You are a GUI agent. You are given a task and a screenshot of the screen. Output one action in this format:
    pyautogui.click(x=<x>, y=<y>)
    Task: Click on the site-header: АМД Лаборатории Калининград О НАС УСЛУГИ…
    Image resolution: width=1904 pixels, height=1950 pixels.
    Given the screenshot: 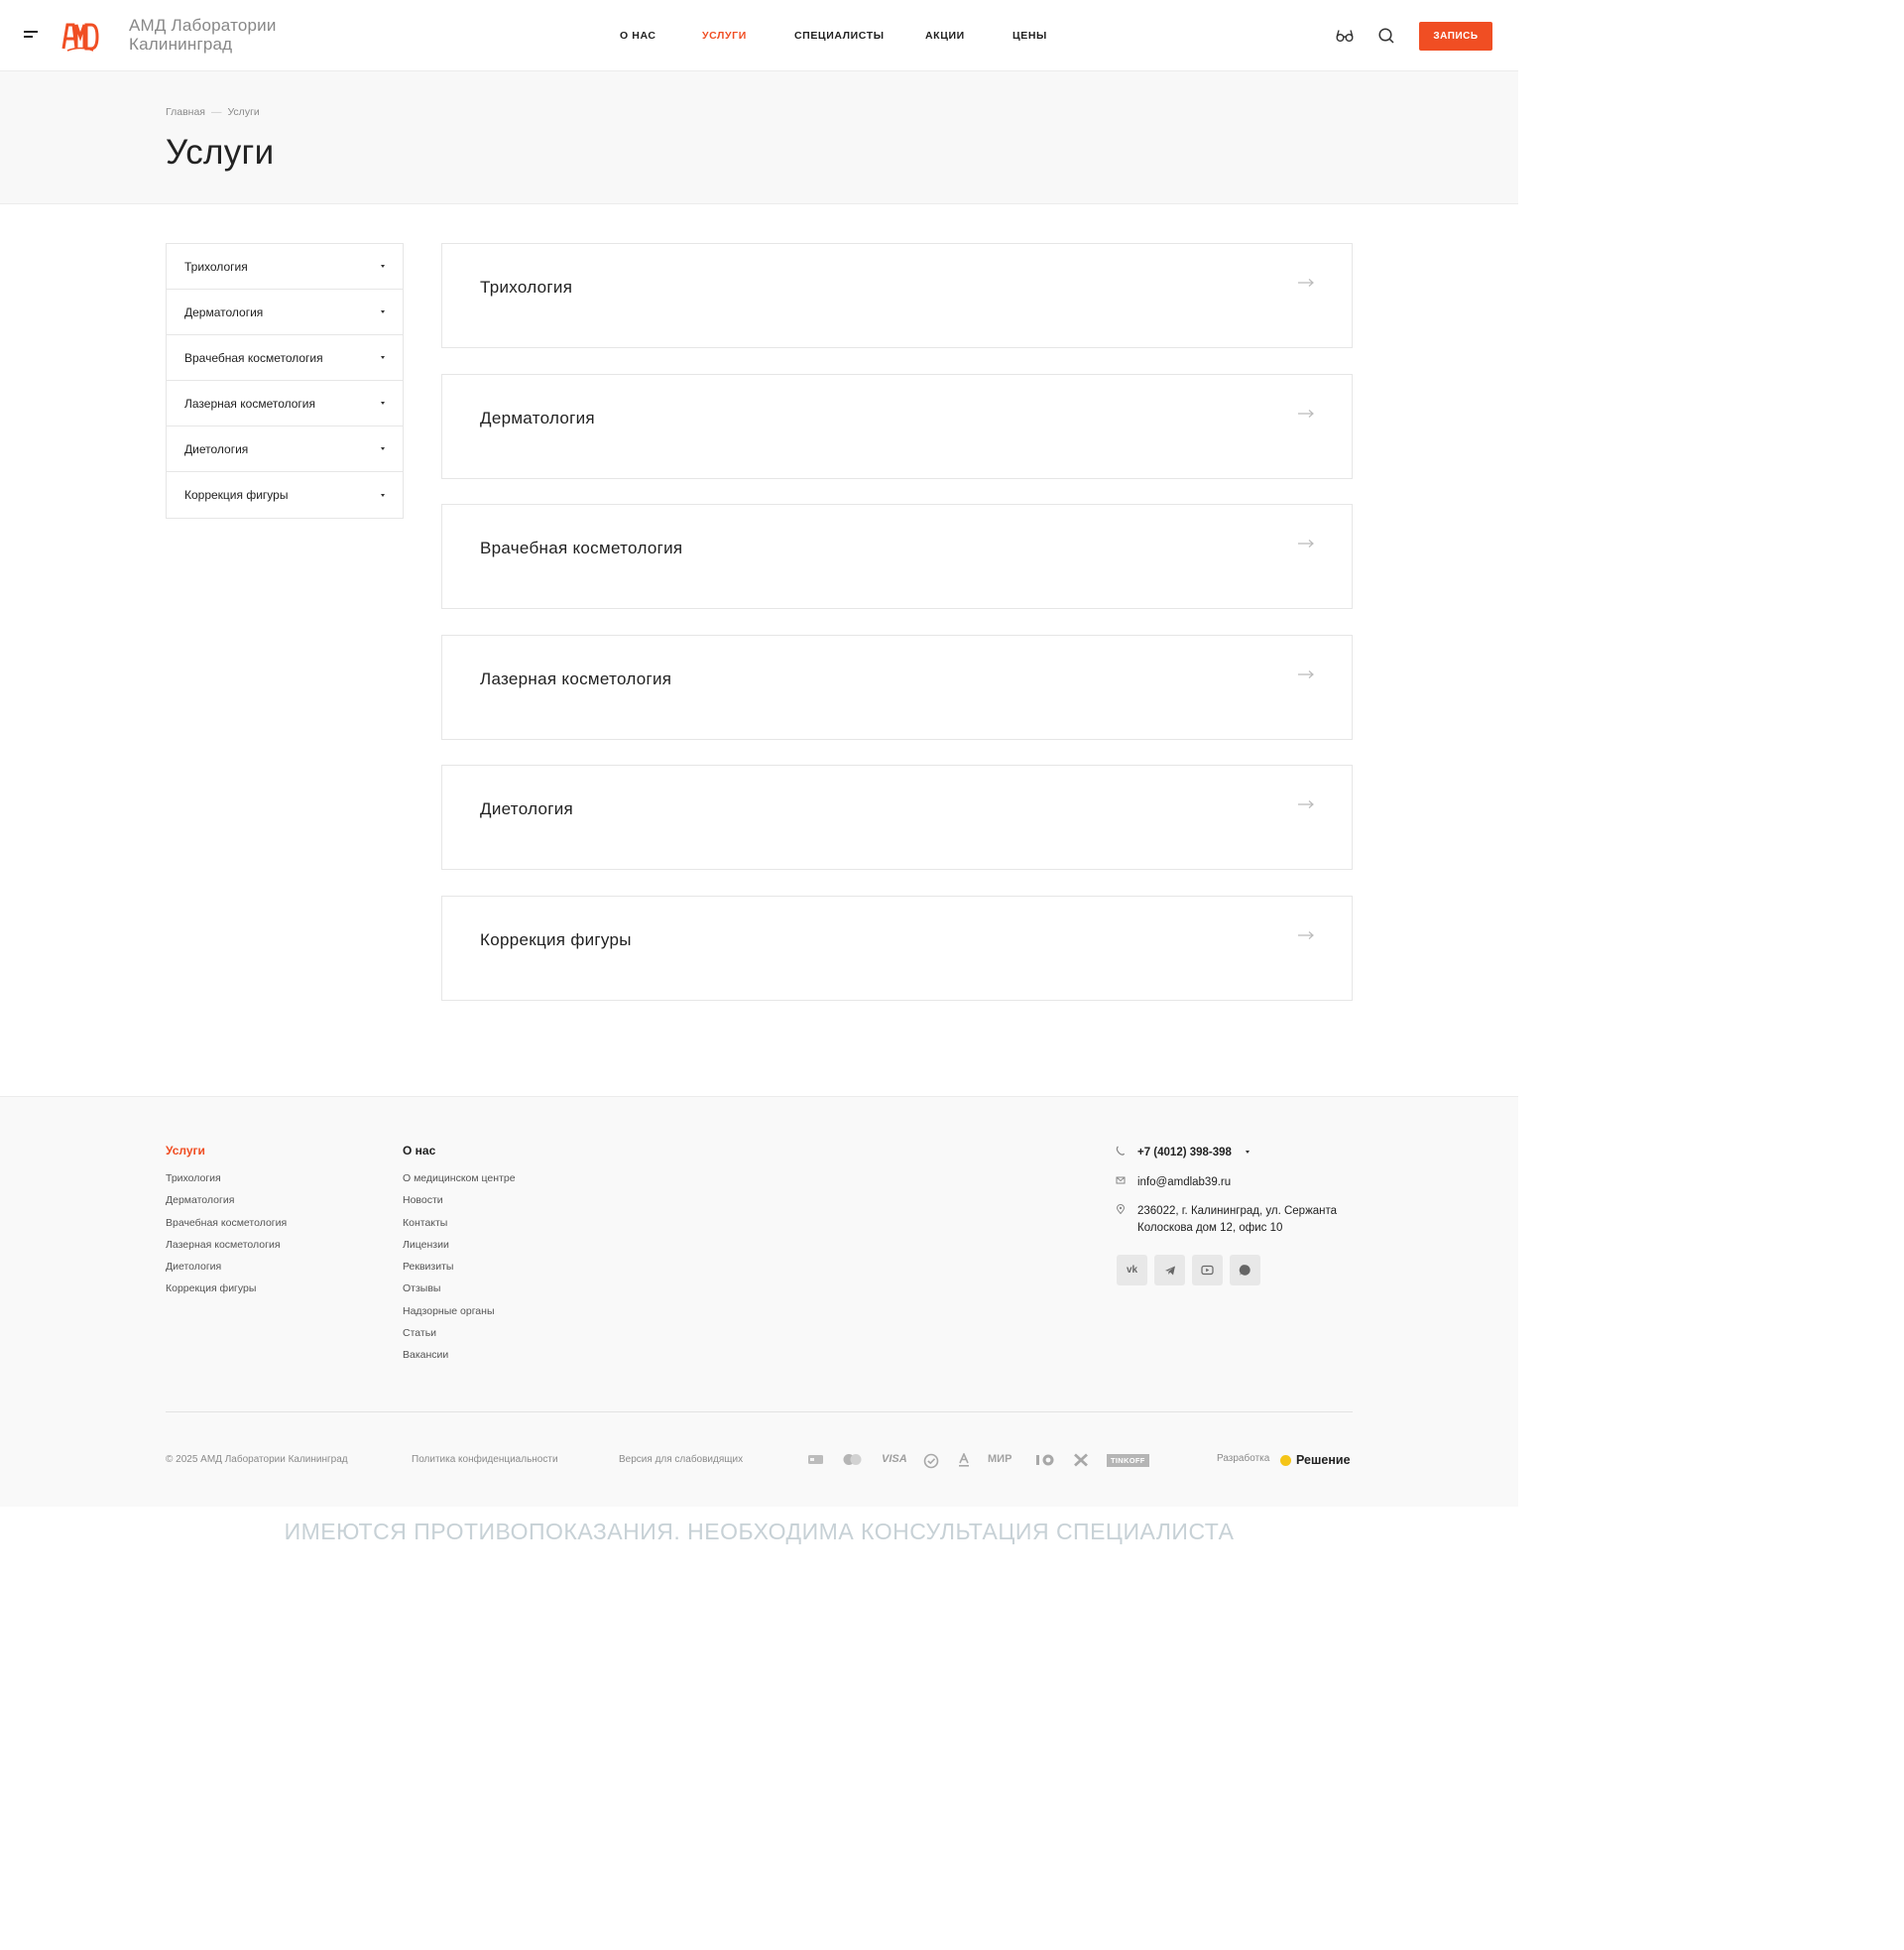 What is the action you would take?
    pyautogui.click(x=759, y=35)
    